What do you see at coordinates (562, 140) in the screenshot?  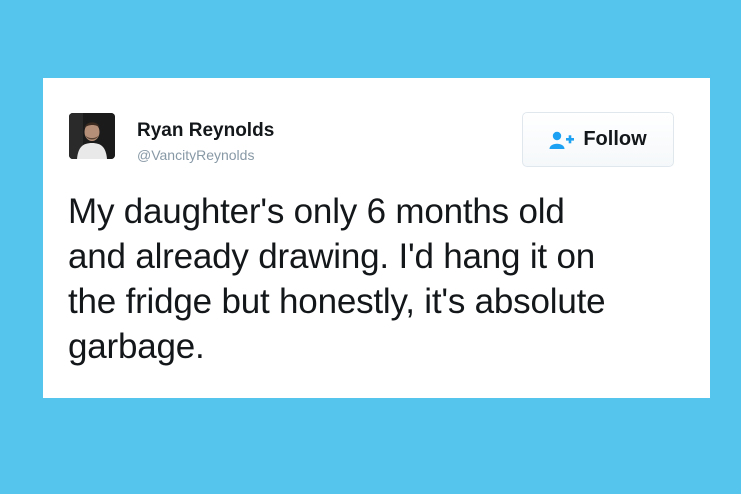 I see `add-user-icon` at bounding box center [562, 140].